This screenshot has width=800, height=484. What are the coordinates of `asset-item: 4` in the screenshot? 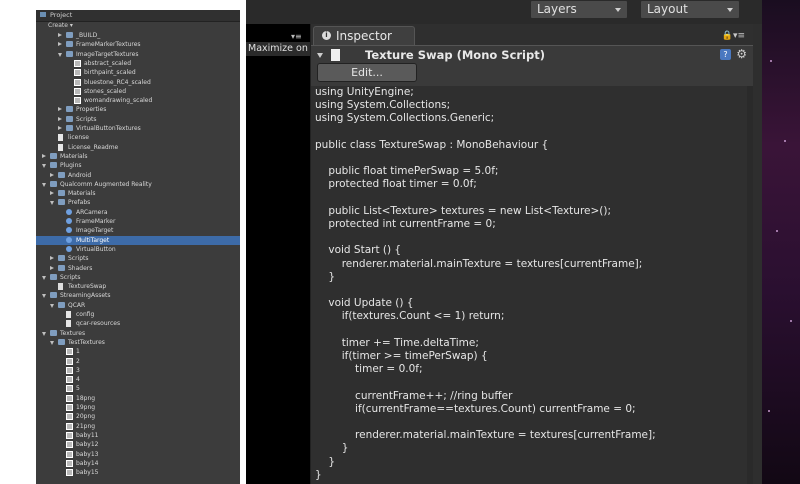 It's located at (138, 379).